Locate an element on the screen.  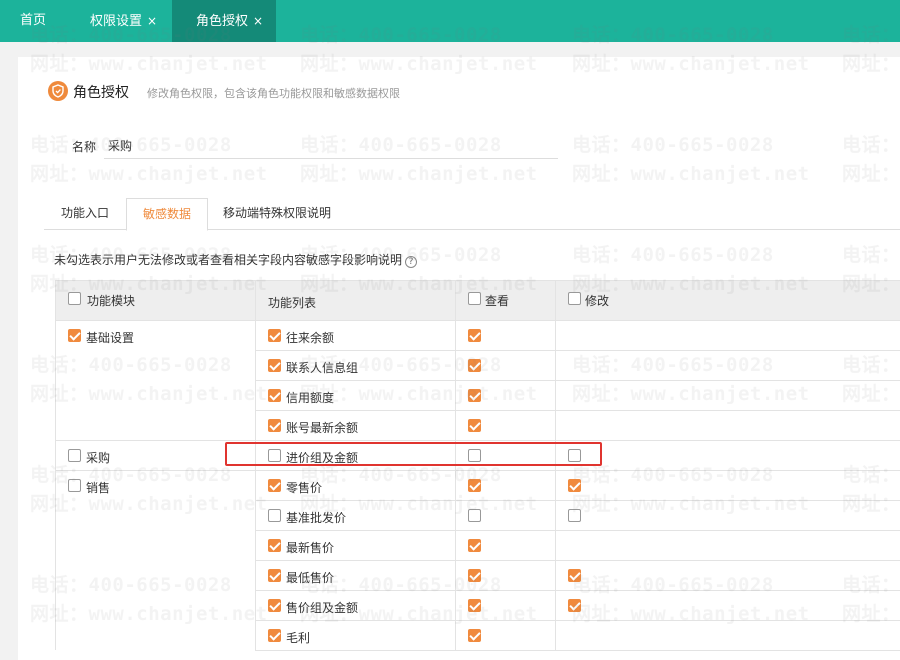
field-label: 联系人信息组 is located at coordinates (322, 368).